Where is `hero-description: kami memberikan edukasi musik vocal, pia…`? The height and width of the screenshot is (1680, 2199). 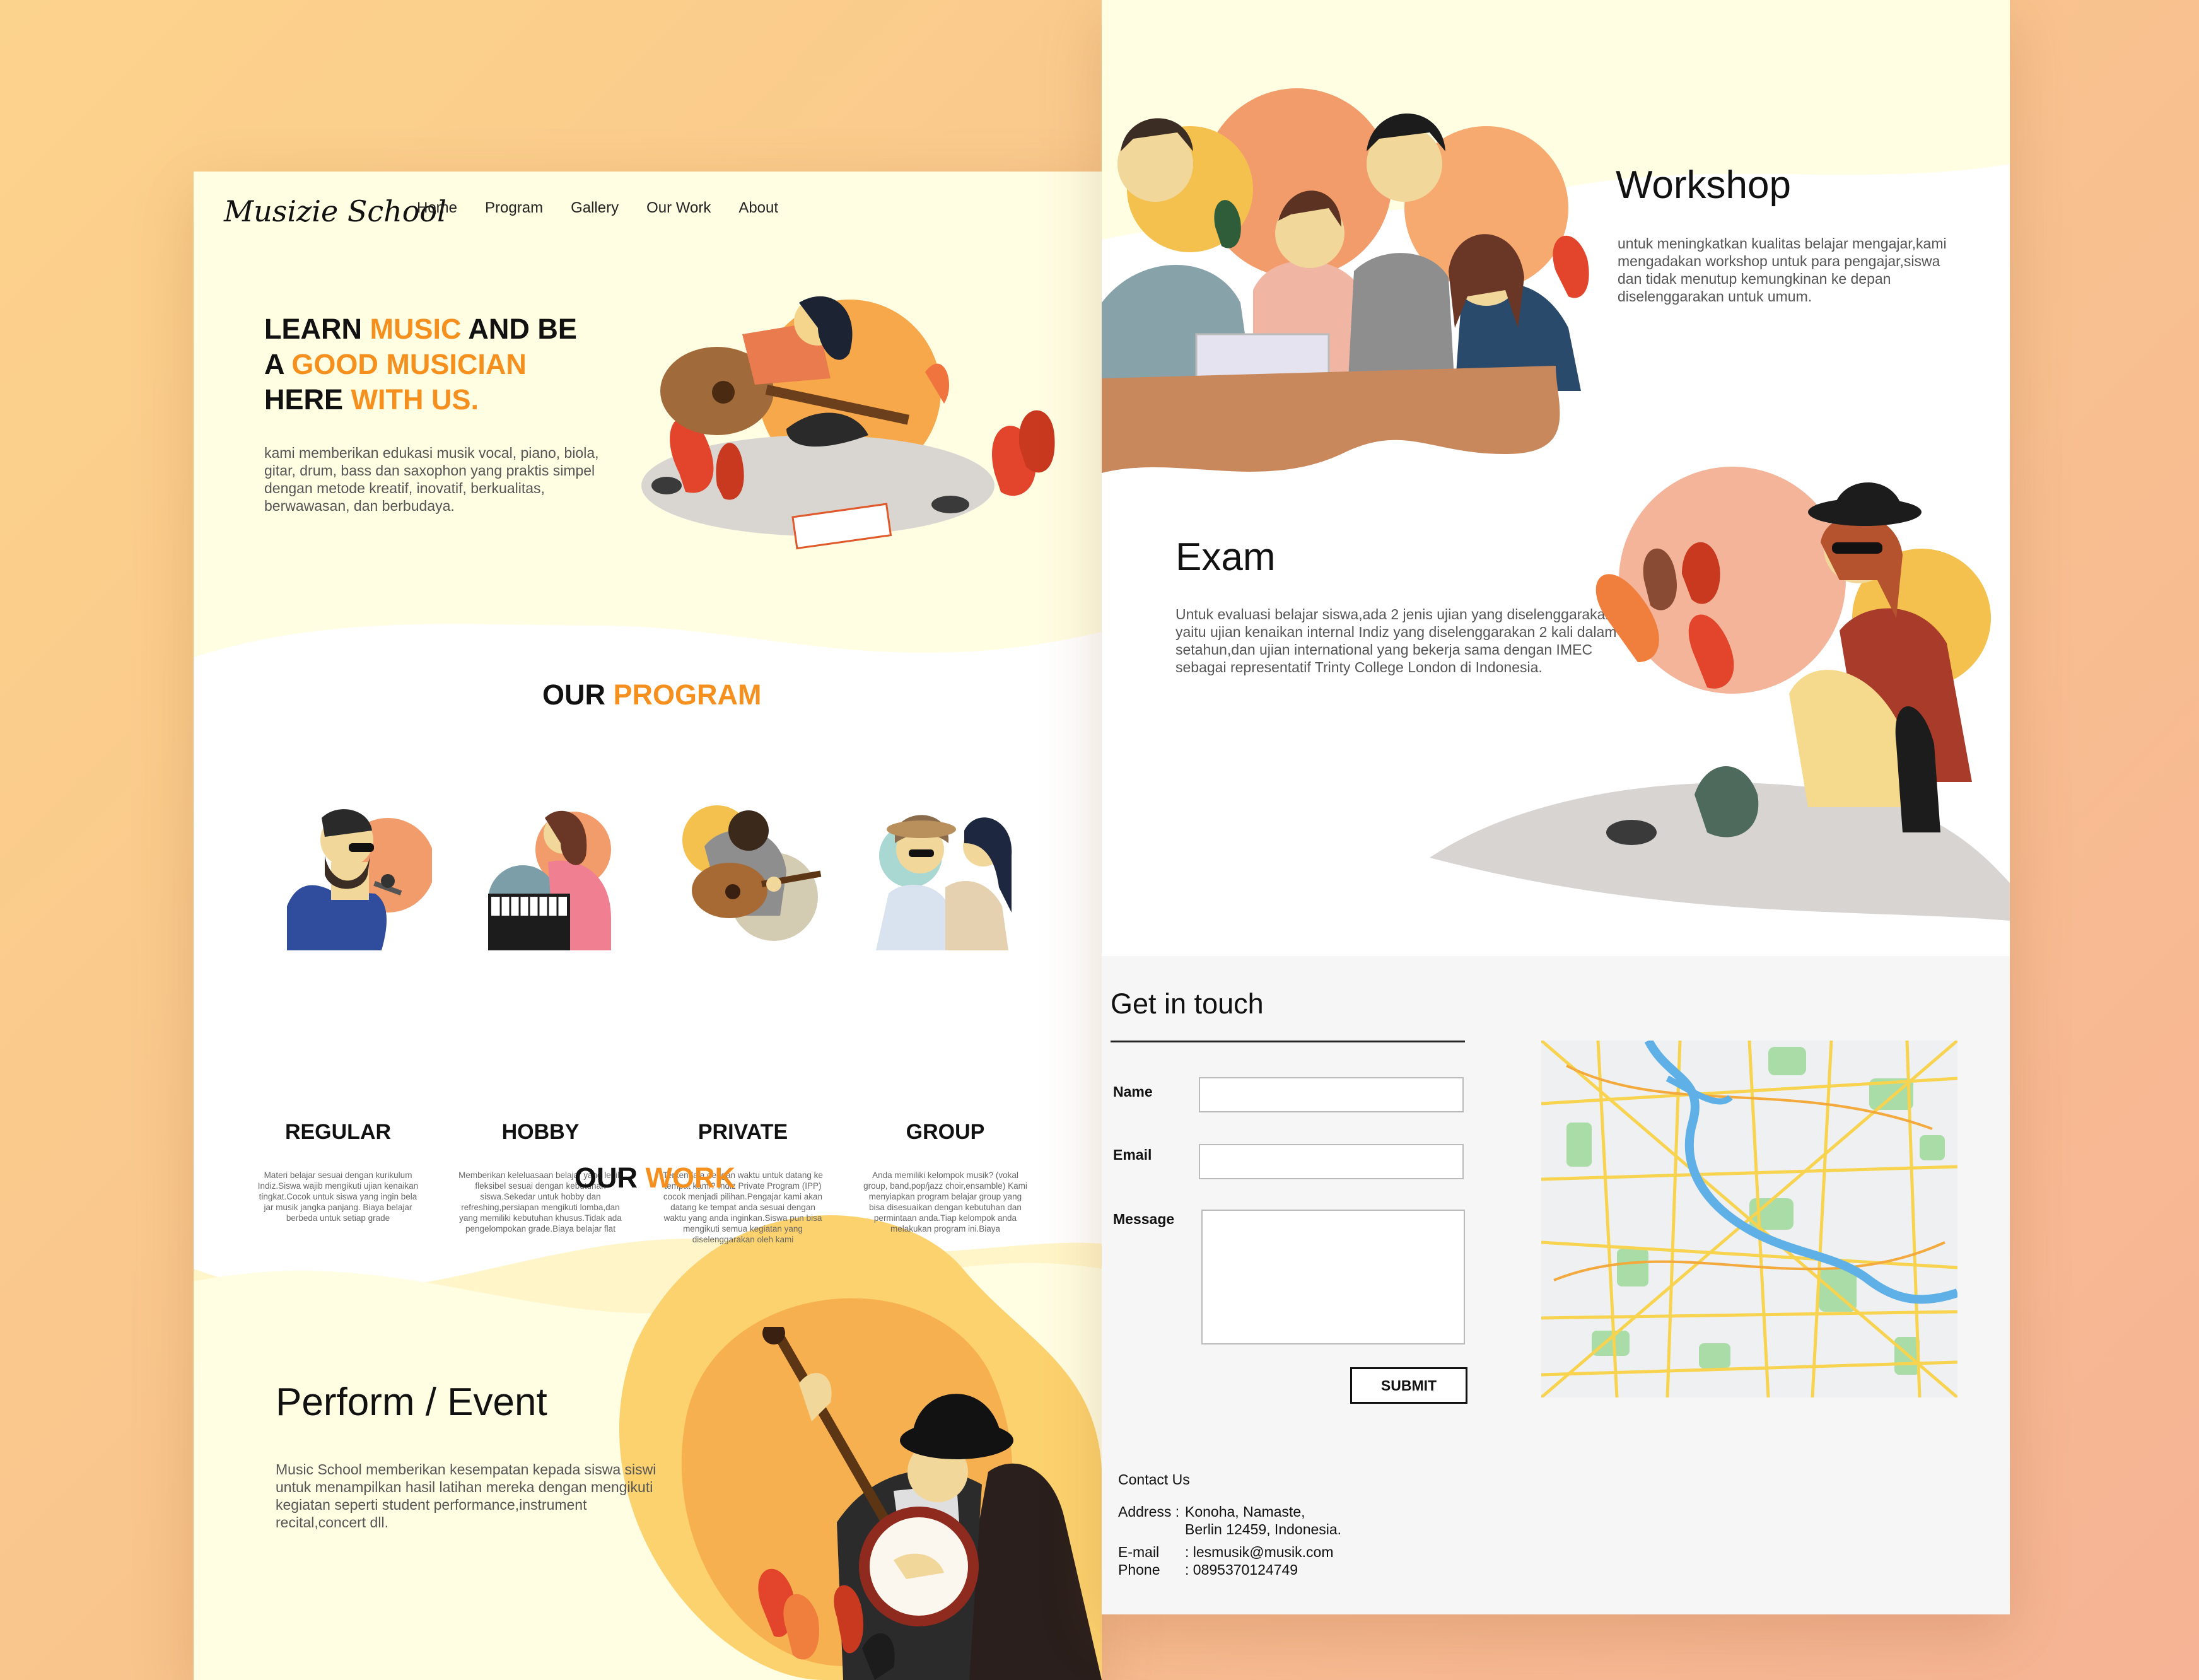
hero-description: kami memberikan edukasi musik vocal, pia… is located at coordinates (431, 479).